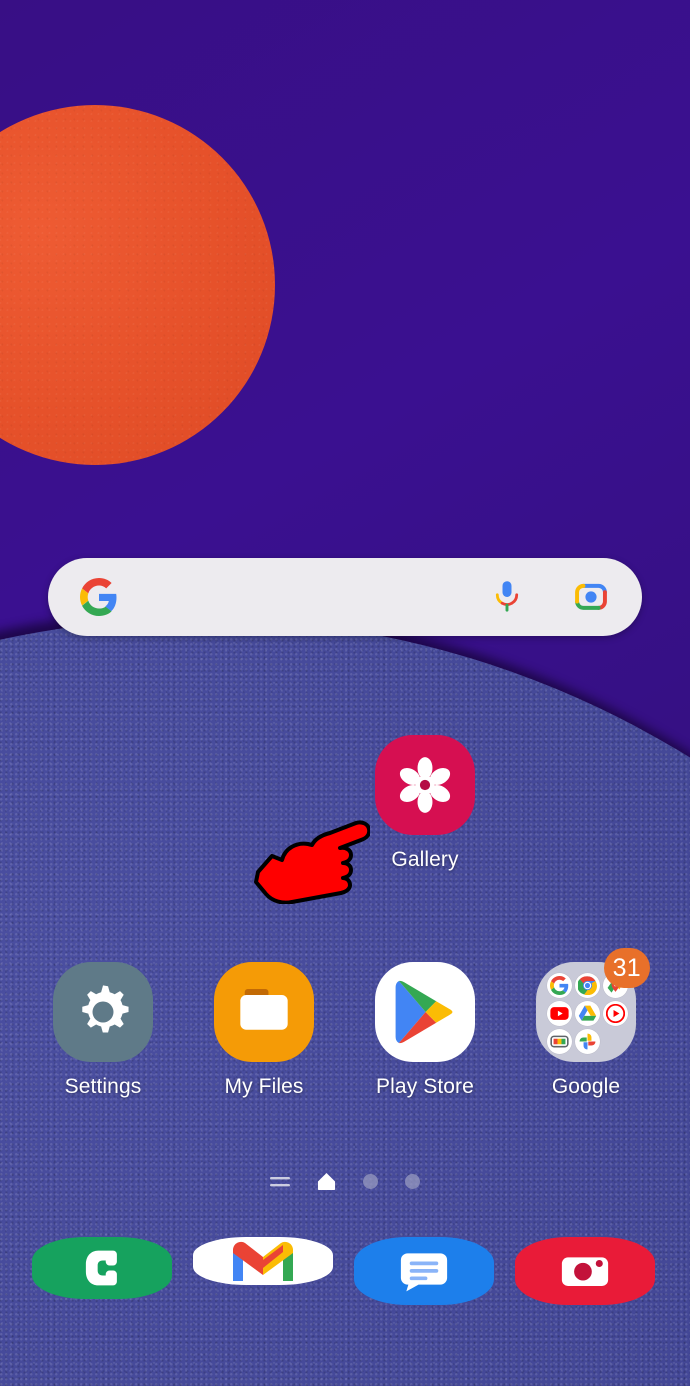 The height and width of the screenshot is (1386, 690). I want to click on dock-item-phone, so click(102, 1268).